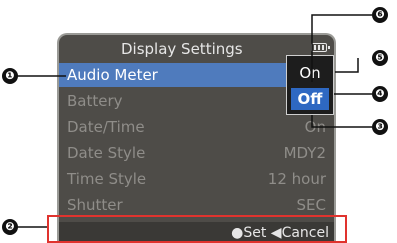 The image size is (397, 243). What do you see at coordinates (380, 127) in the screenshot?
I see `callout-3-icon: ❸` at bounding box center [380, 127].